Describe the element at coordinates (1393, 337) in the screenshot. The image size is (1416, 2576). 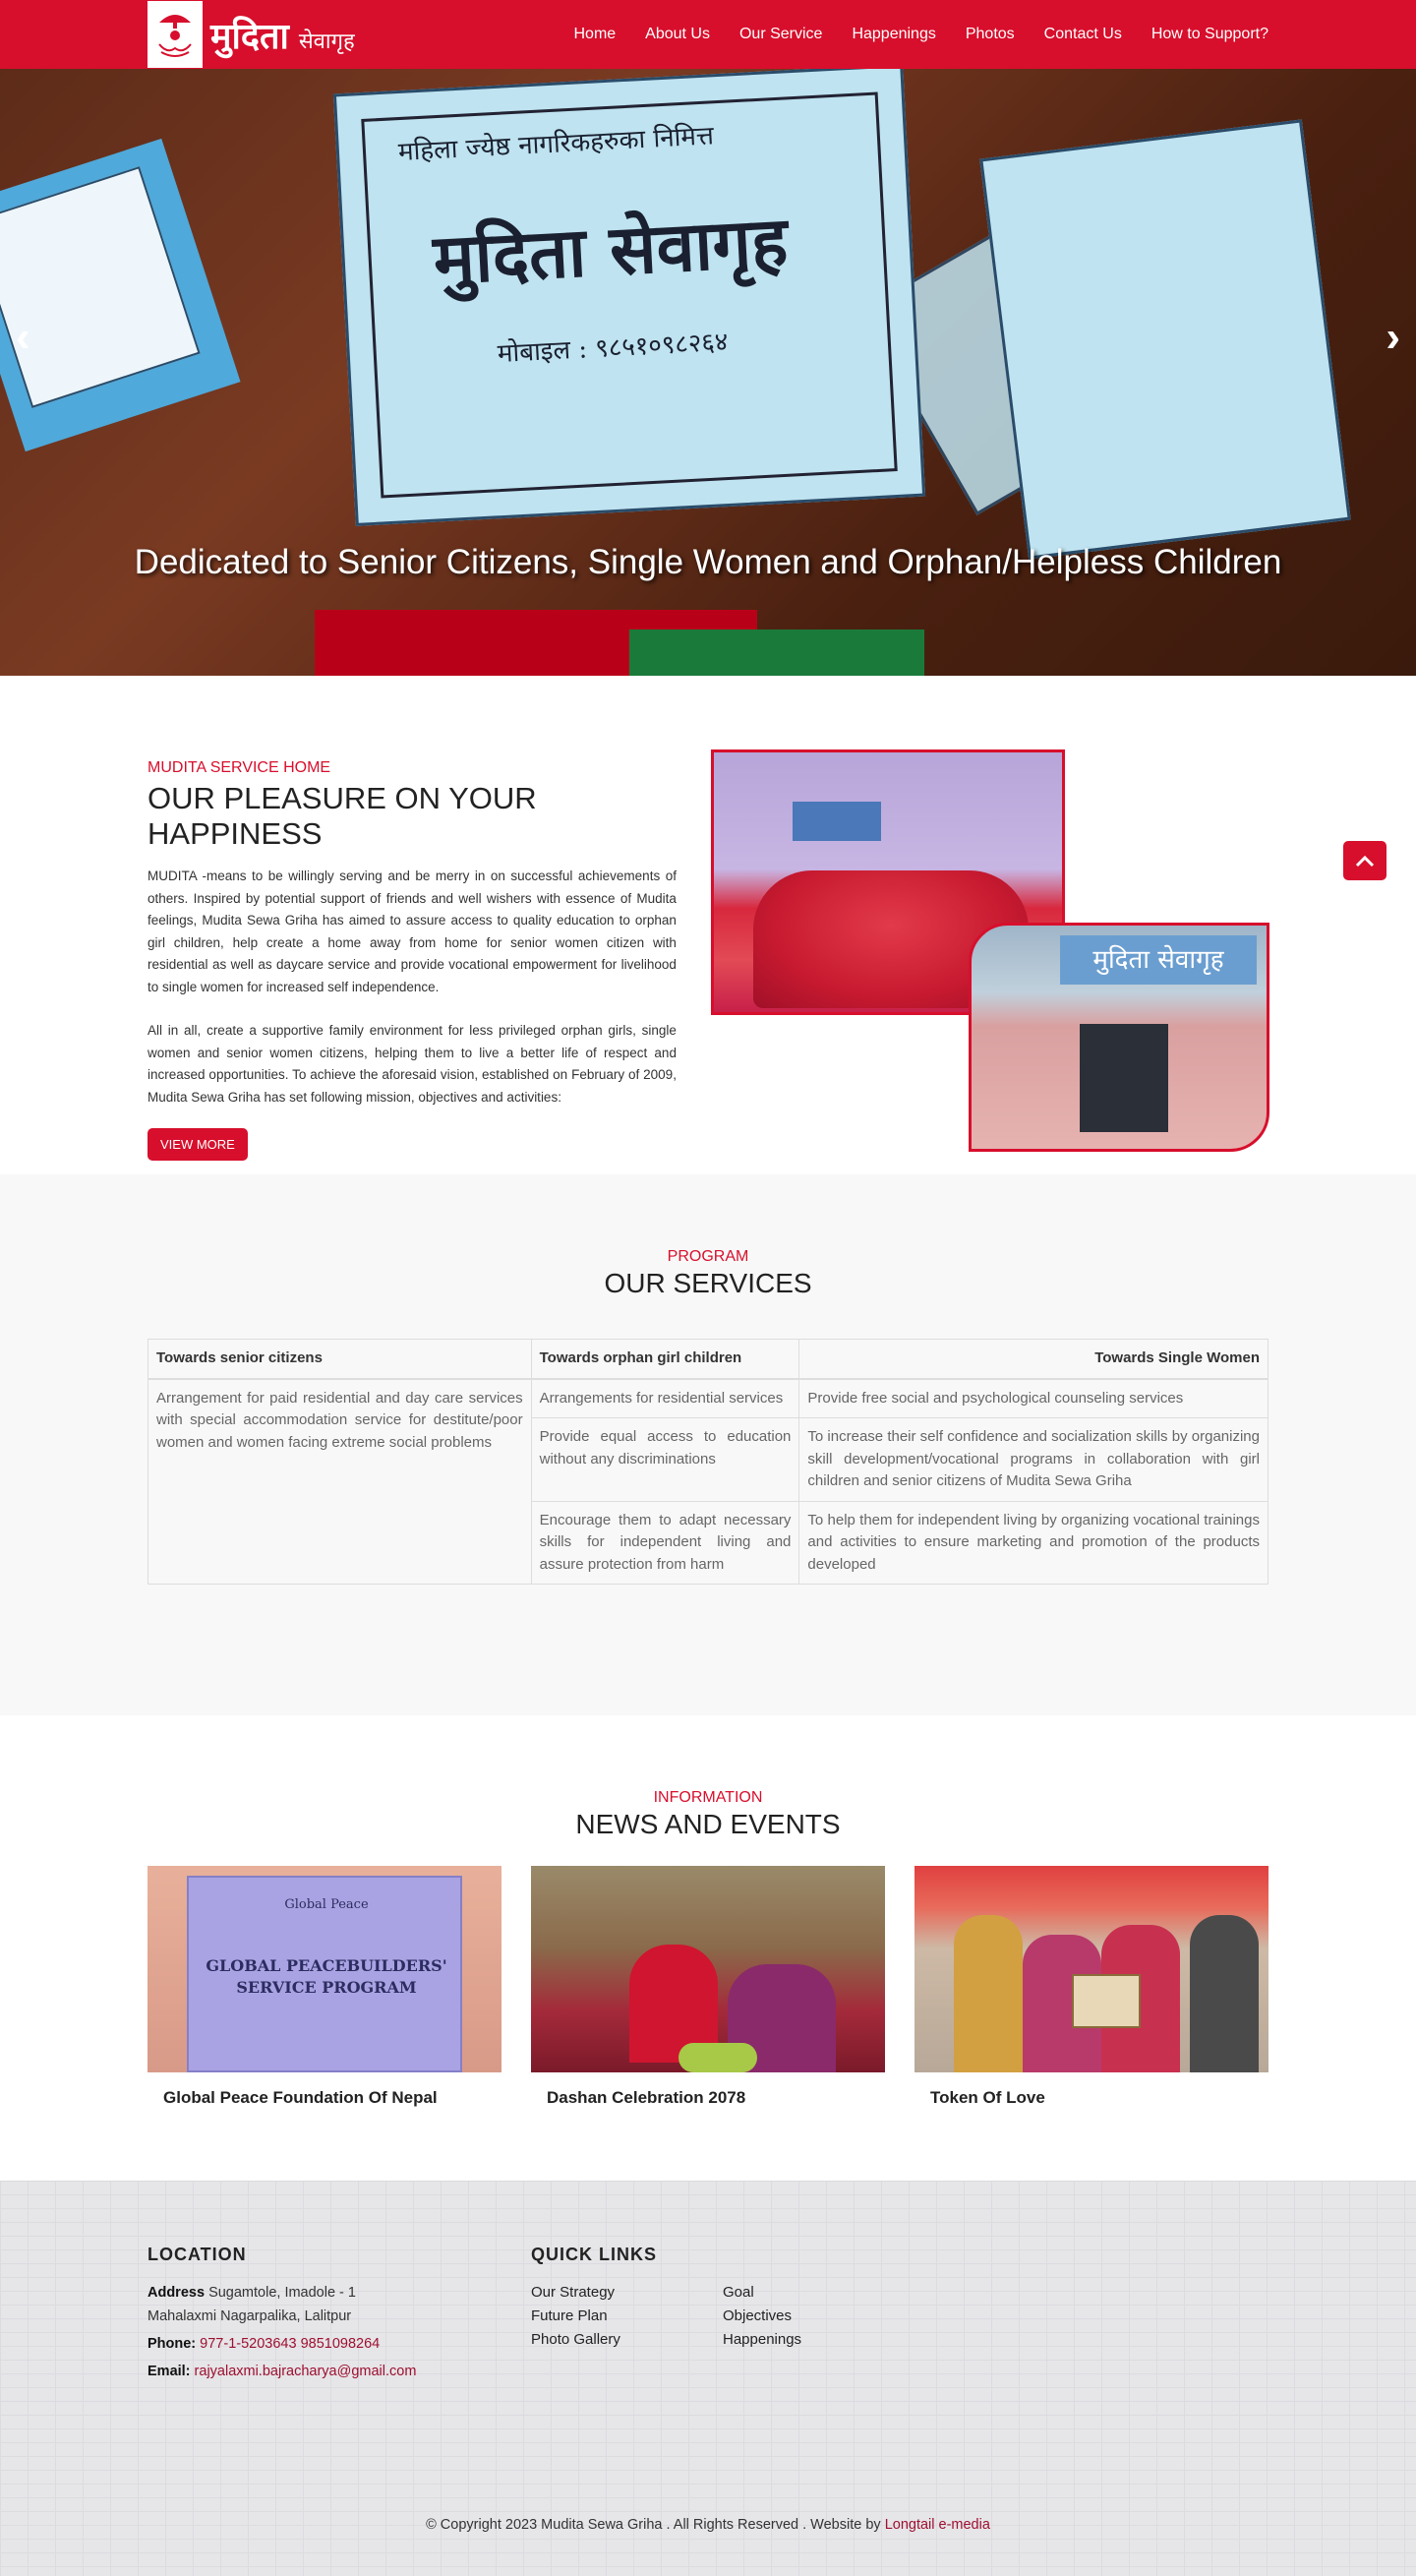
I see `slider-next-icon: ›` at that location.